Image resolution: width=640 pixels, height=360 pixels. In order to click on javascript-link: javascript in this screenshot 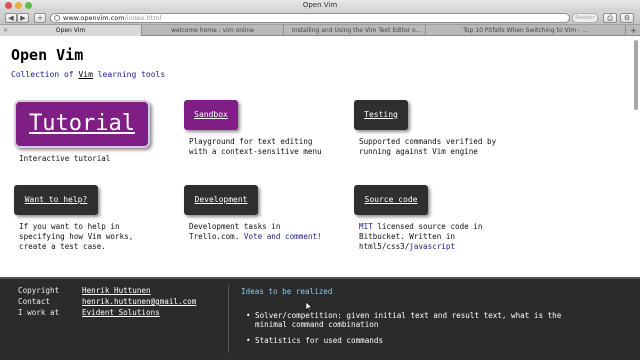, I will do `click(432, 246)`.